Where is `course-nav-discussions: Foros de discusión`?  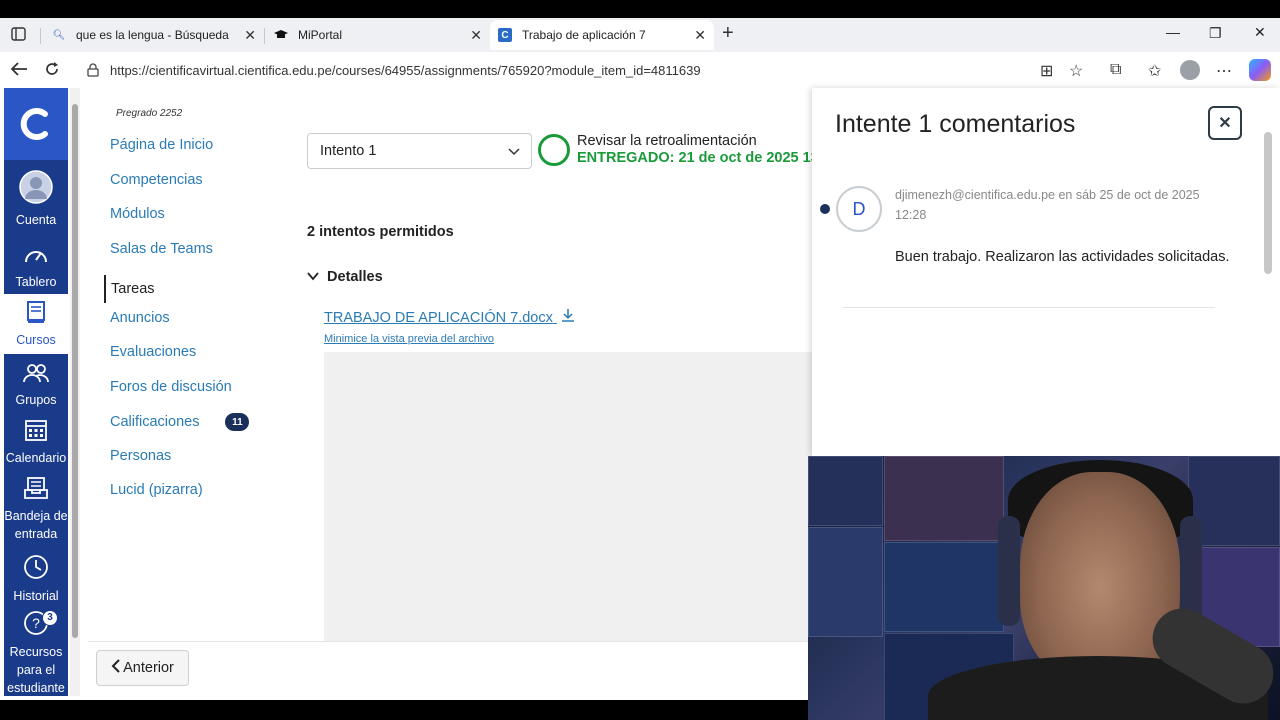
course-nav-discussions: Foros de discusión is located at coordinates (194, 396).